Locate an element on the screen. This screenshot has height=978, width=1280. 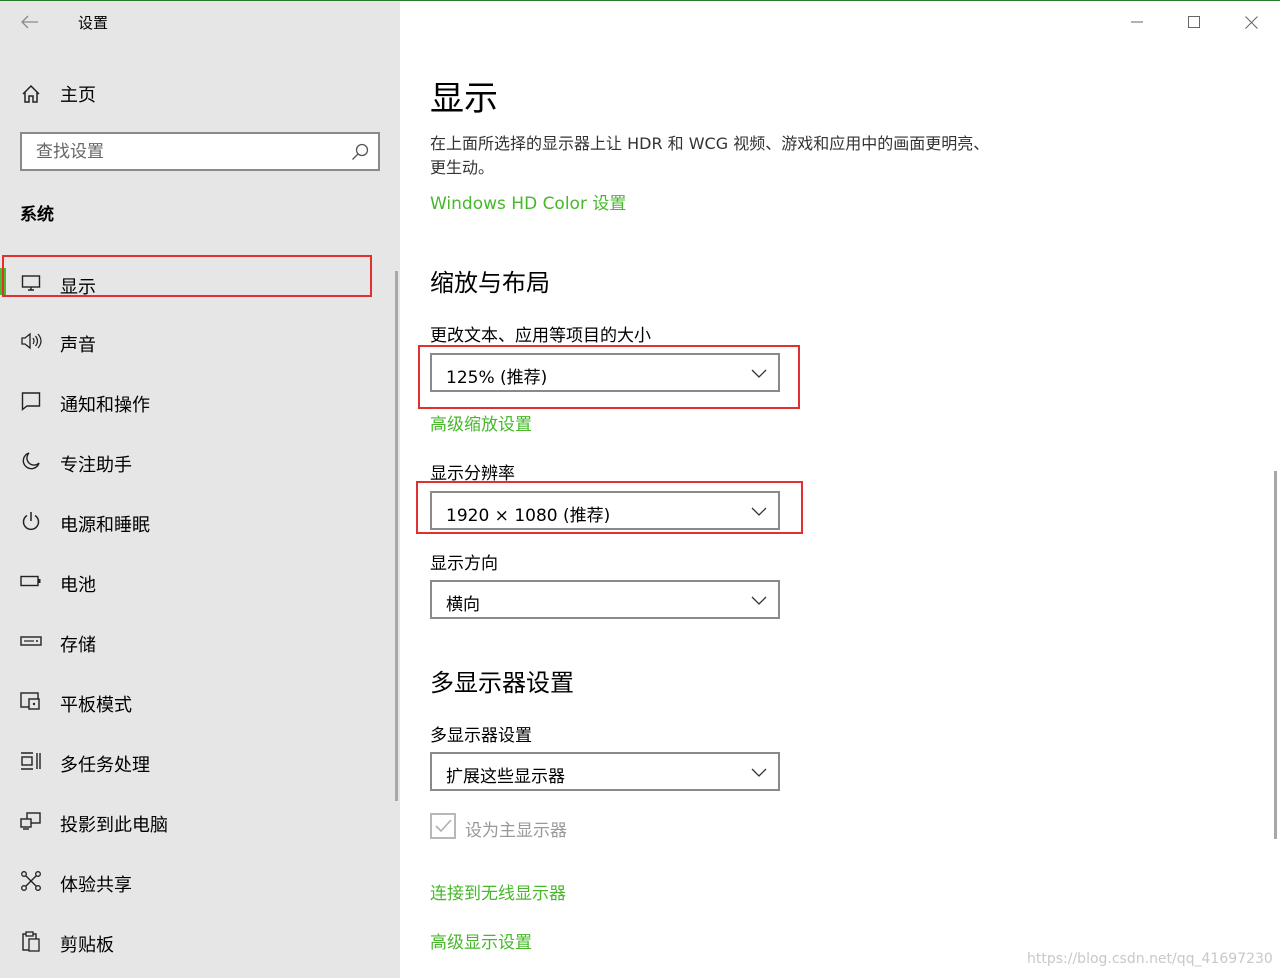
make-main-display-label: 设为主显示器 is located at coordinates (516, 831).